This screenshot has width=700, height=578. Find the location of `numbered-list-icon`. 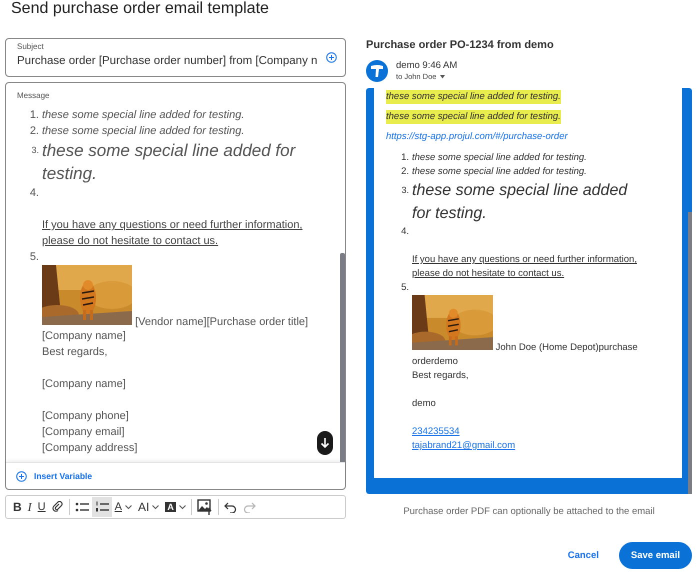

numbered-list-icon is located at coordinates (101, 507).